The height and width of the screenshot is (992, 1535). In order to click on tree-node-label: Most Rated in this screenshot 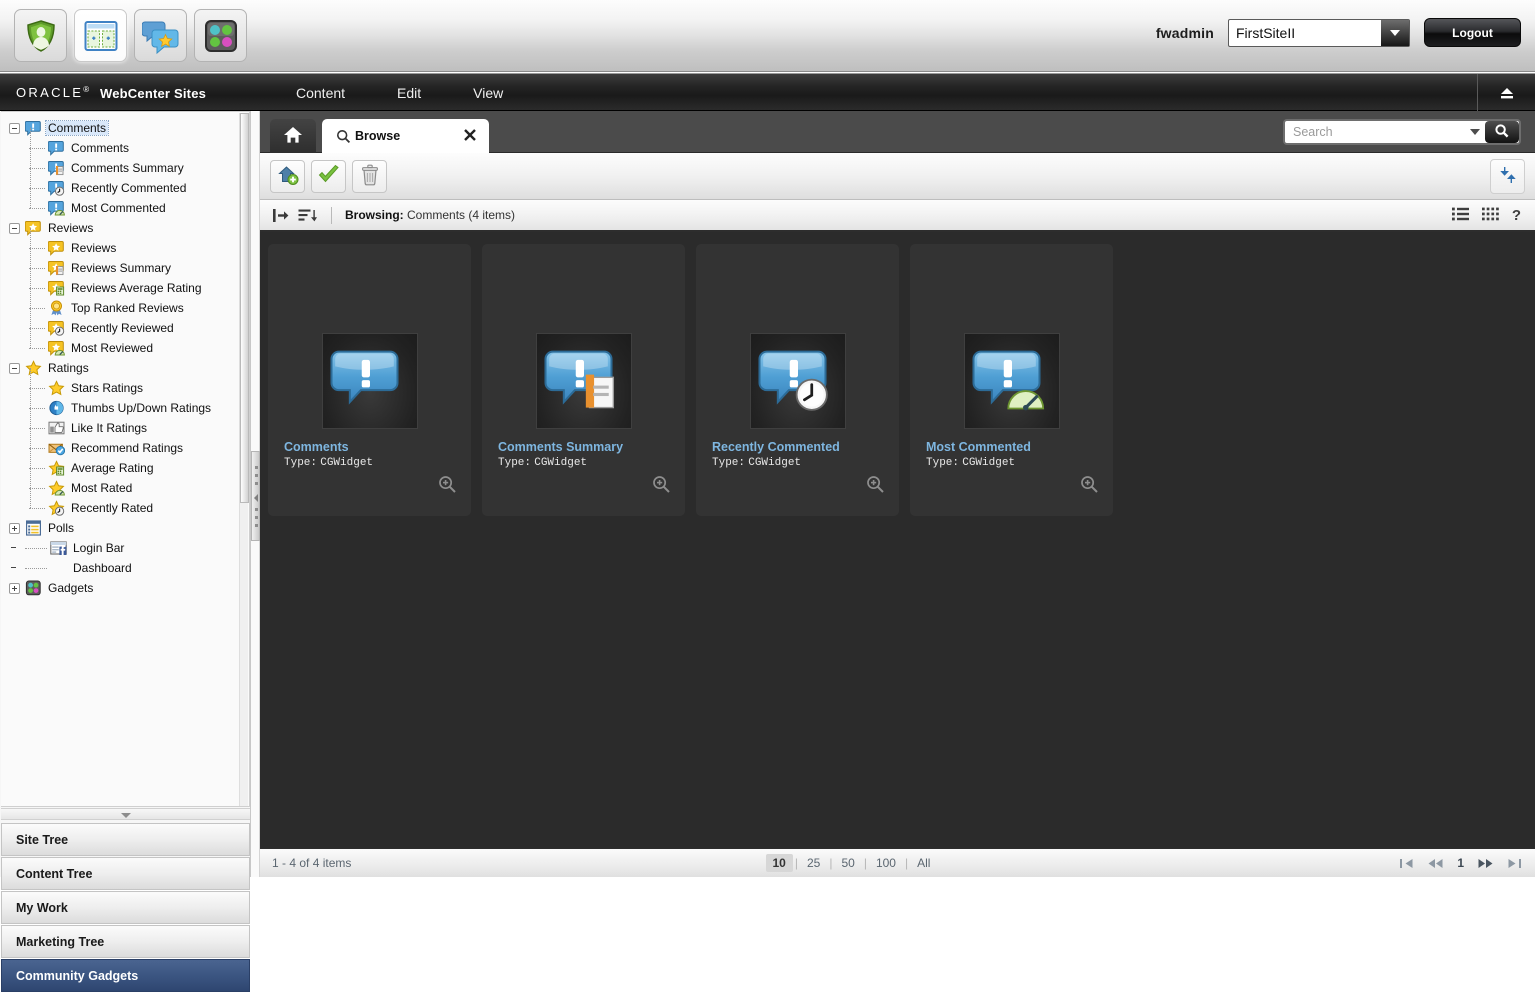, I will do `click(101, 488)`.